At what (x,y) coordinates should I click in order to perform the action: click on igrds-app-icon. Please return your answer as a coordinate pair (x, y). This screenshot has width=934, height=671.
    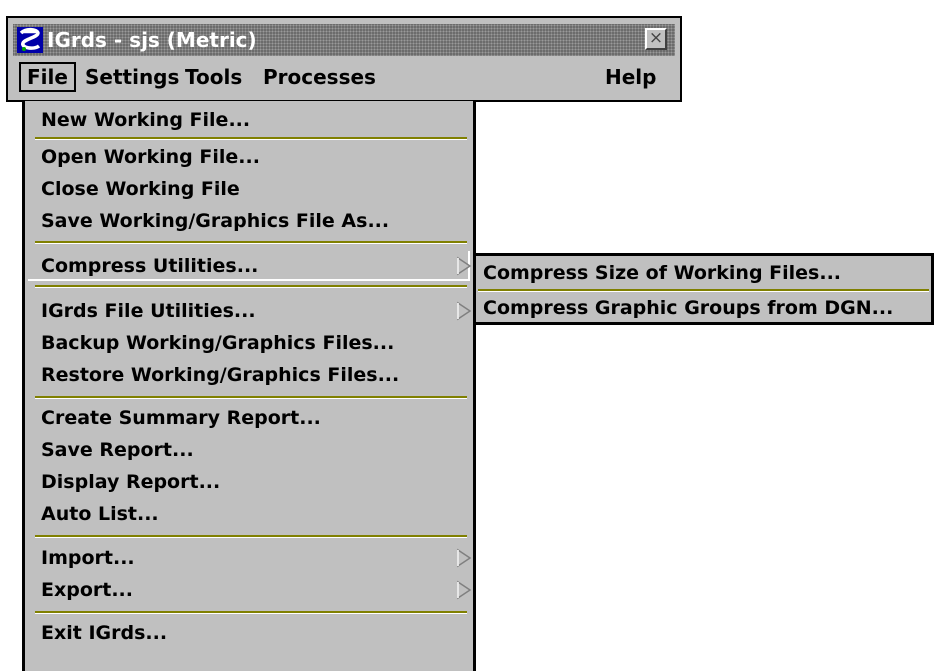
    Looking at the image, I should click on (30, 40).